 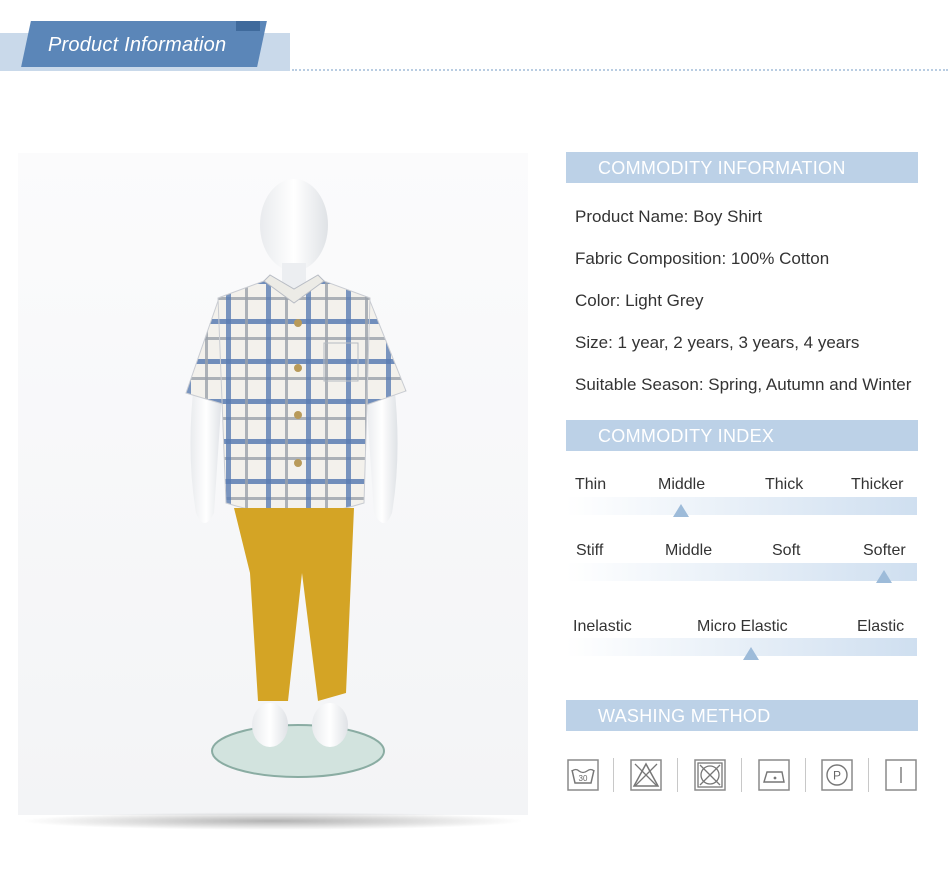 What do you see at coordinates (639, 300) in the screenshot?
I see `info-color: Color: Light Grey` at bounding box center [639, 300].